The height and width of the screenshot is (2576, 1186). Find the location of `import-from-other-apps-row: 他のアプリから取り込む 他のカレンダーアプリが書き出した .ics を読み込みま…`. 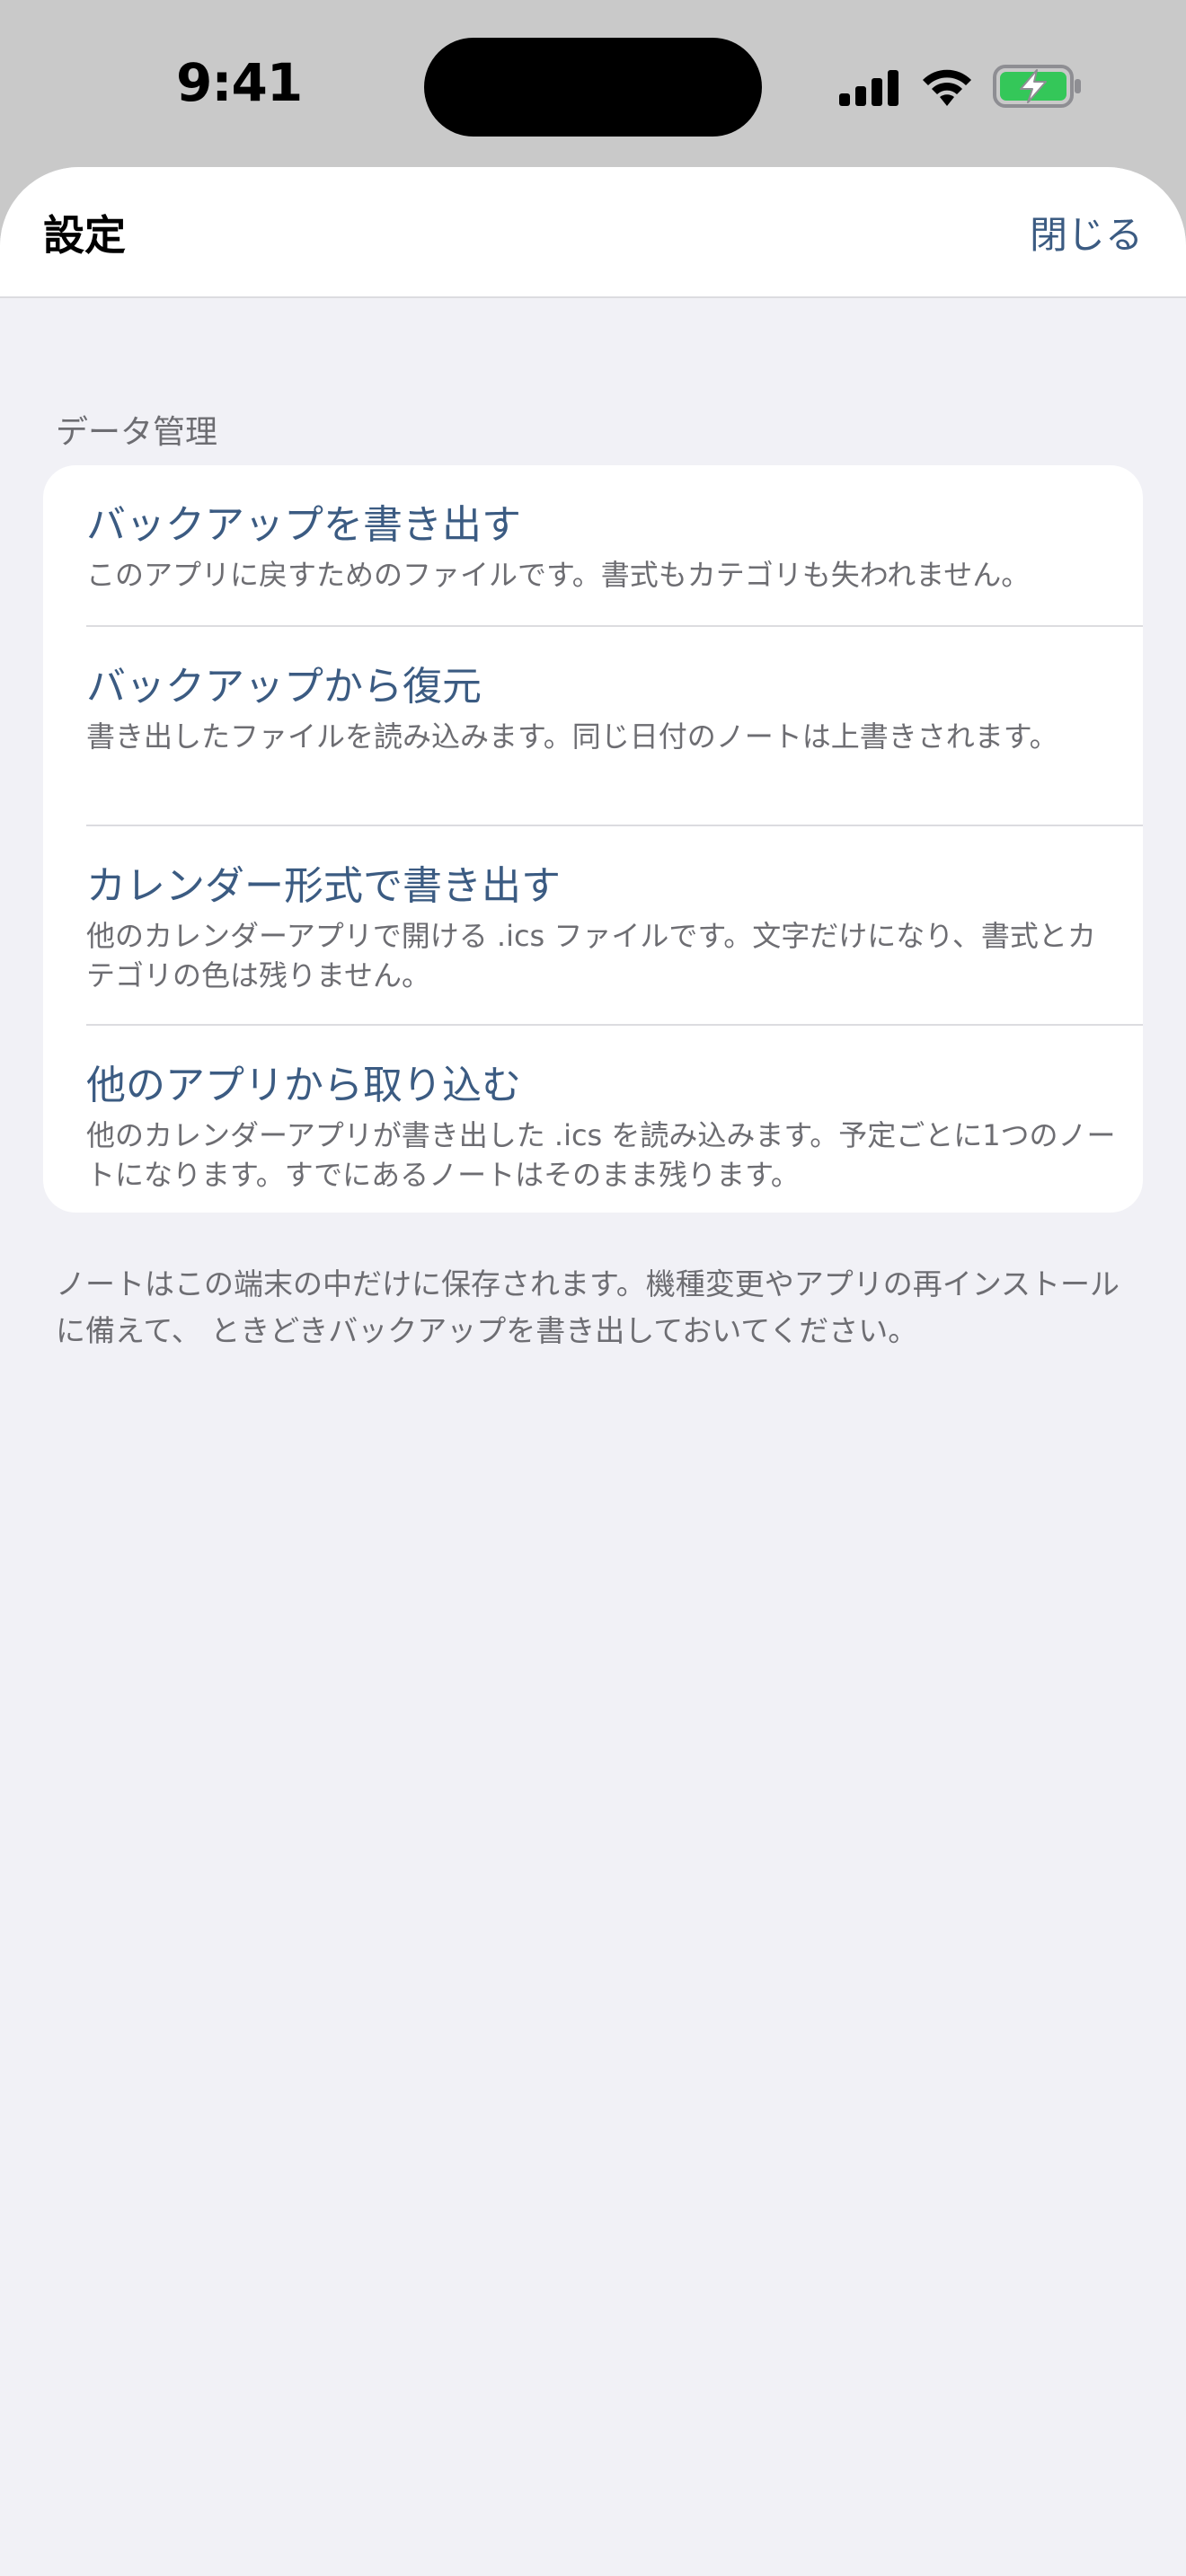

import-from-other-apps-row: 他のアプリから取り込む 他のカレンダーアプリが書き出した .ics を読み込みま… is located at coordinates (593, 1119).